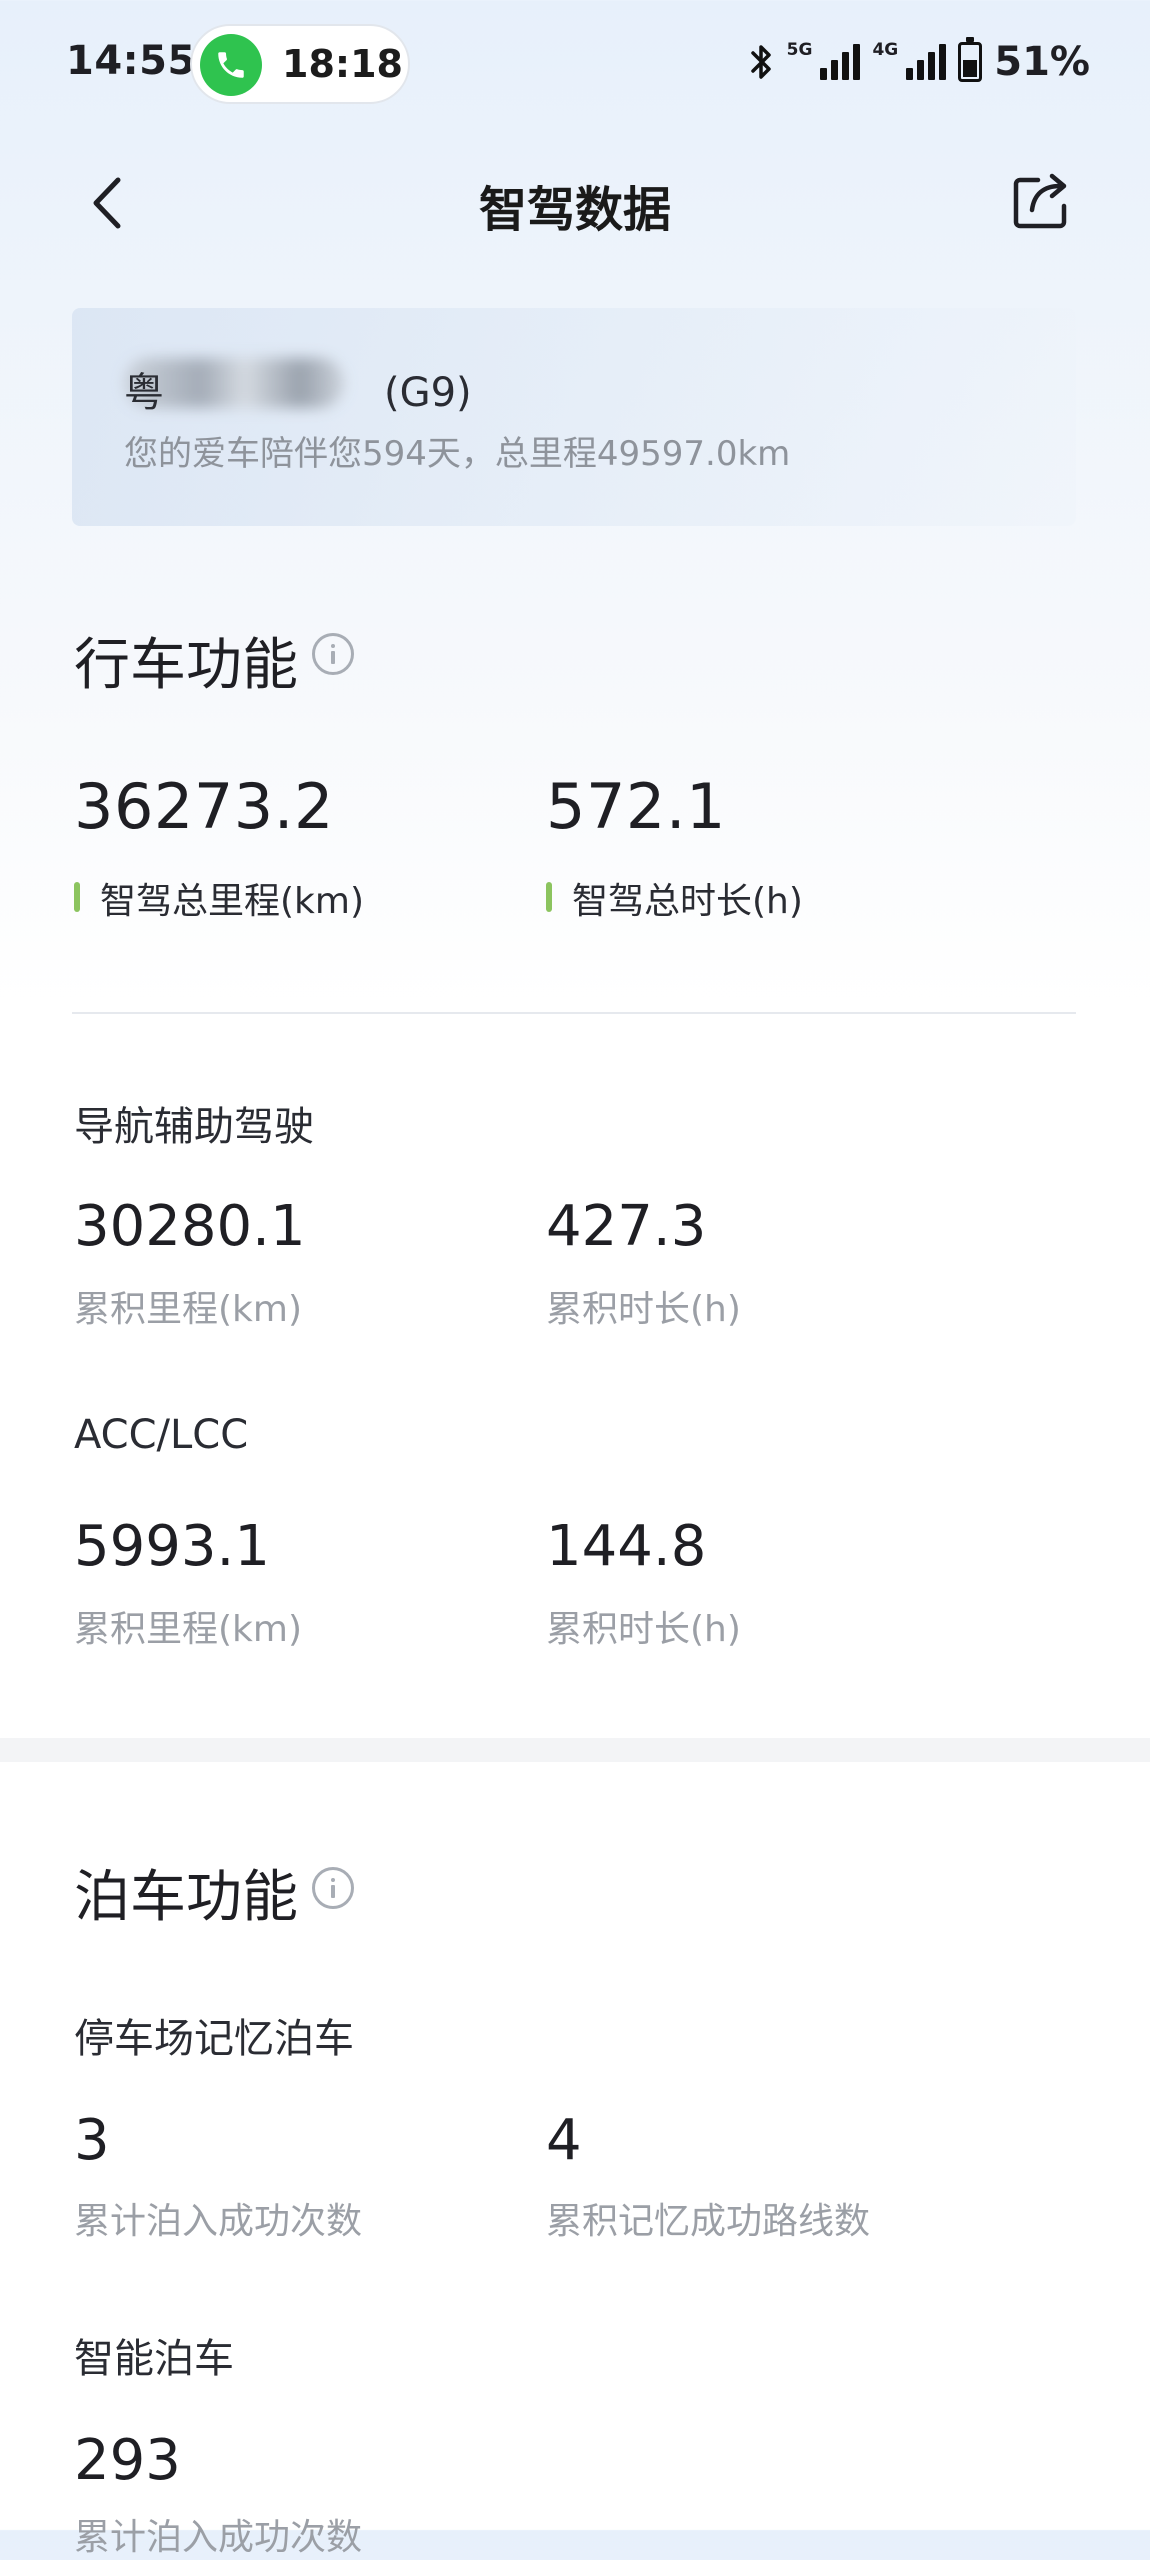 The width and height of the screenshot is (1150, 2560). Describe the element at coordinates (574, 210) in the screenshot. I see `page-title: 智驾数据` at that location.